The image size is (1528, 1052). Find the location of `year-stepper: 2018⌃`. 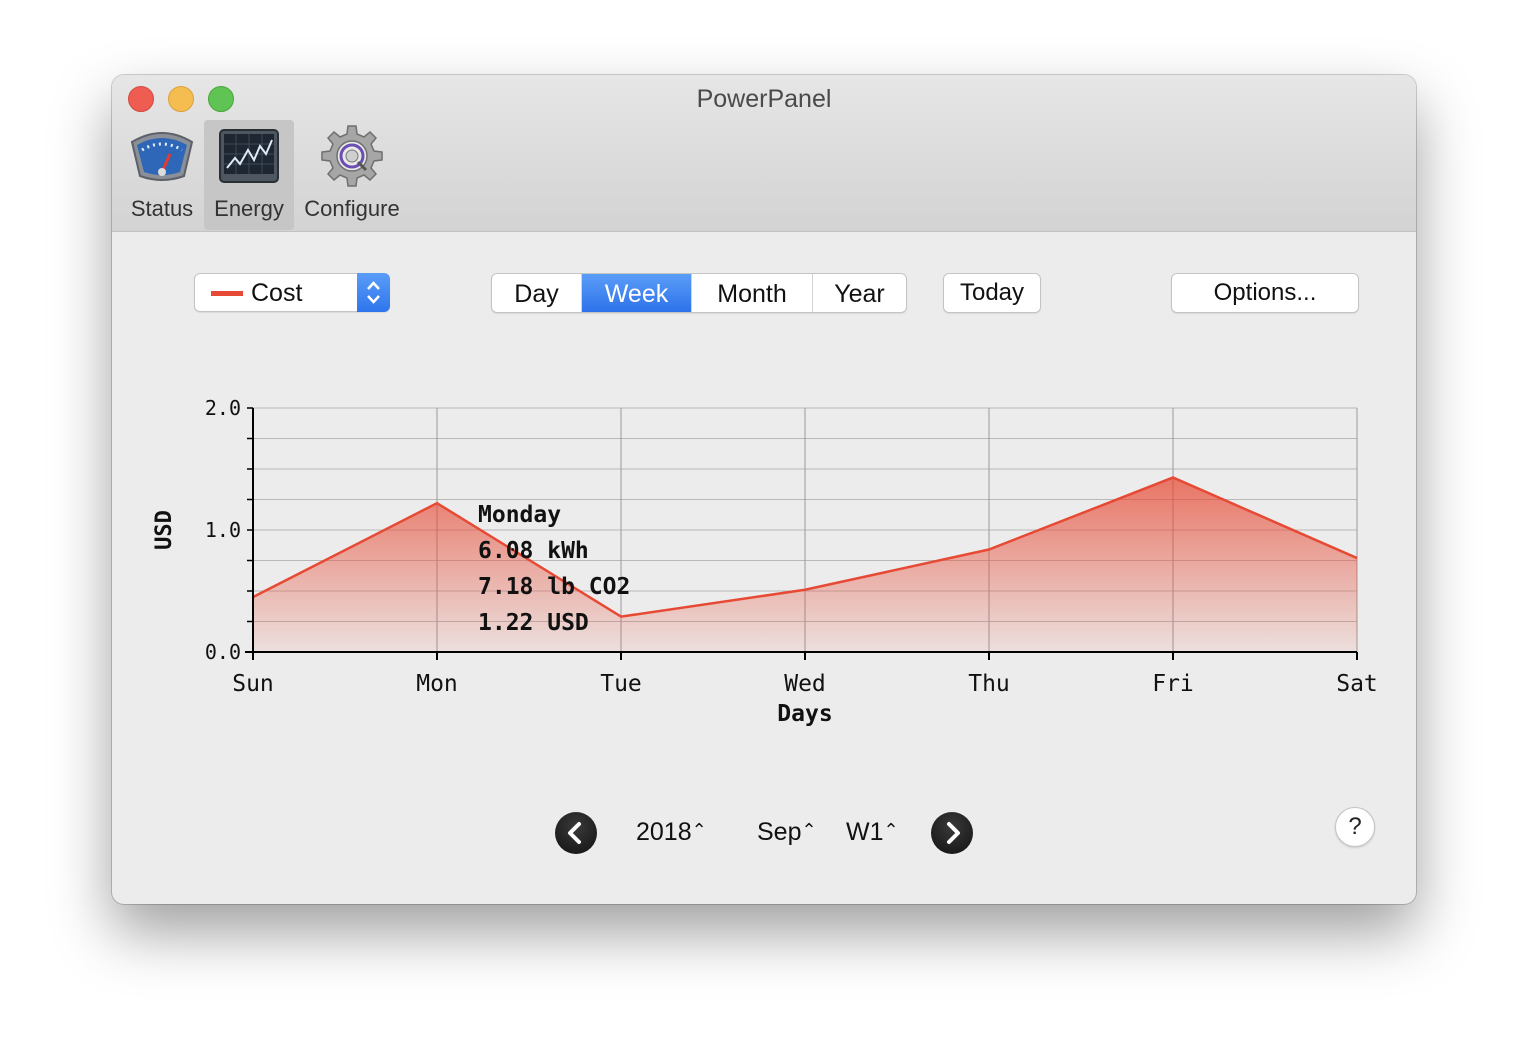

year-stepper: 2018⌃ is located at coordinates (671, 832).